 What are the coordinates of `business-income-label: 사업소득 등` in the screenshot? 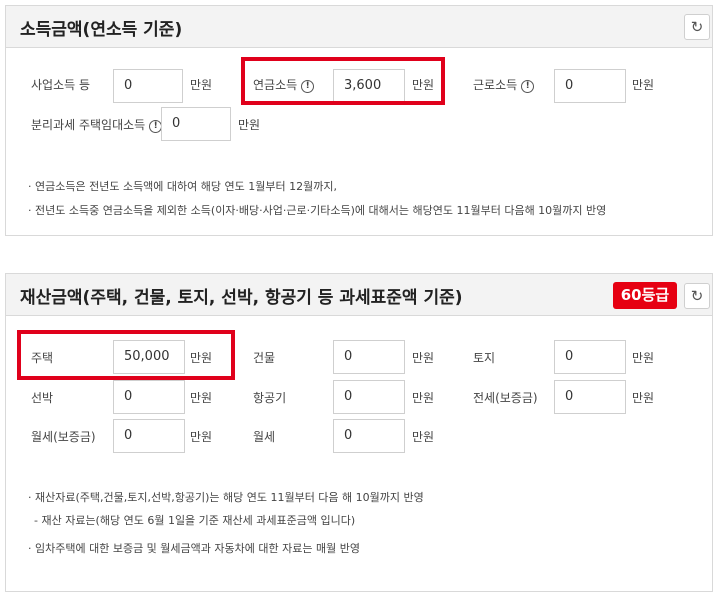 It's located at (61, 85).